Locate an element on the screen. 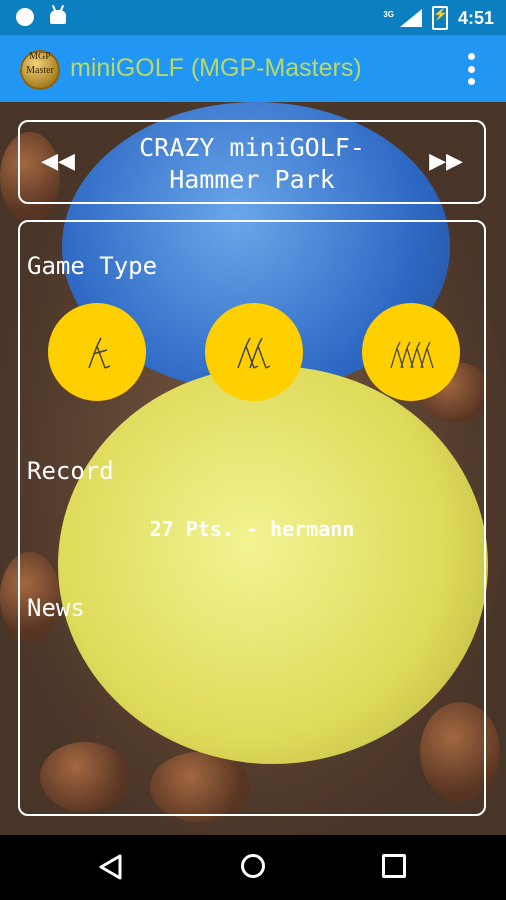 The height and width of the screenshot is (900, 506). system-nav-bar is located at coordinates (253, 867).